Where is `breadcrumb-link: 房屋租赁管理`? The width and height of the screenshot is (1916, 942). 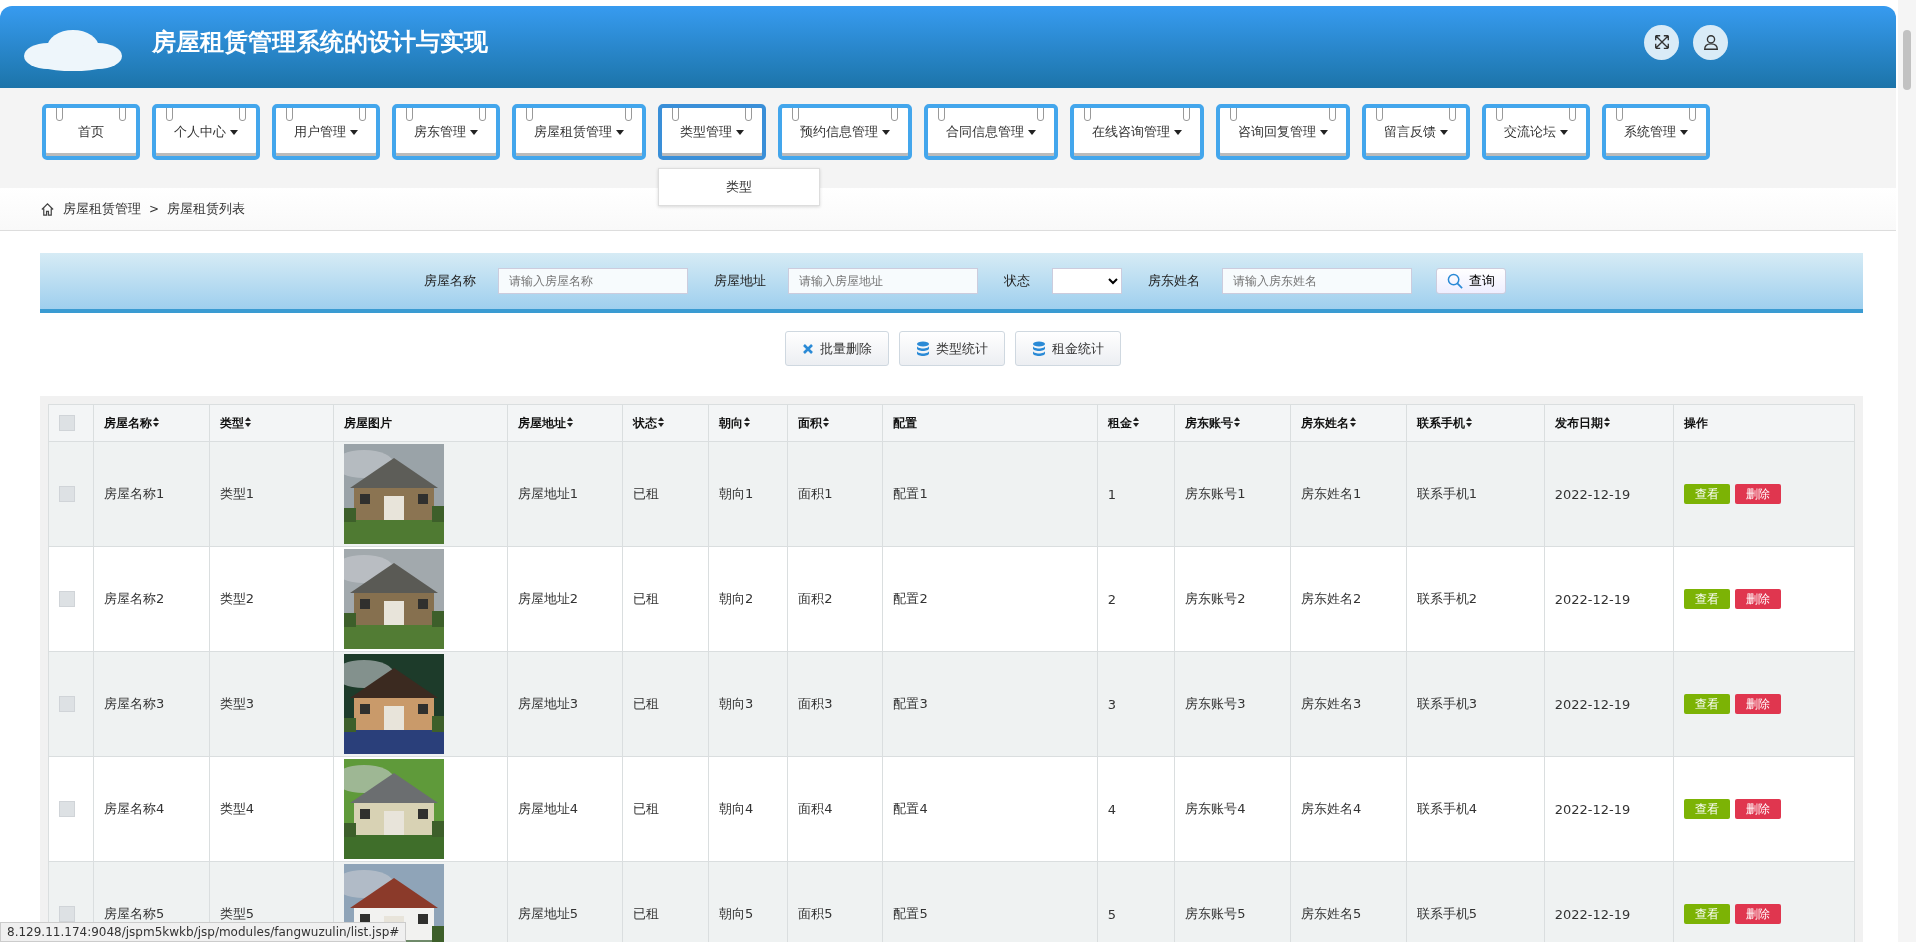 breadcrumb-link: 房屋租赁管理 is located at coordinates (102, 209).